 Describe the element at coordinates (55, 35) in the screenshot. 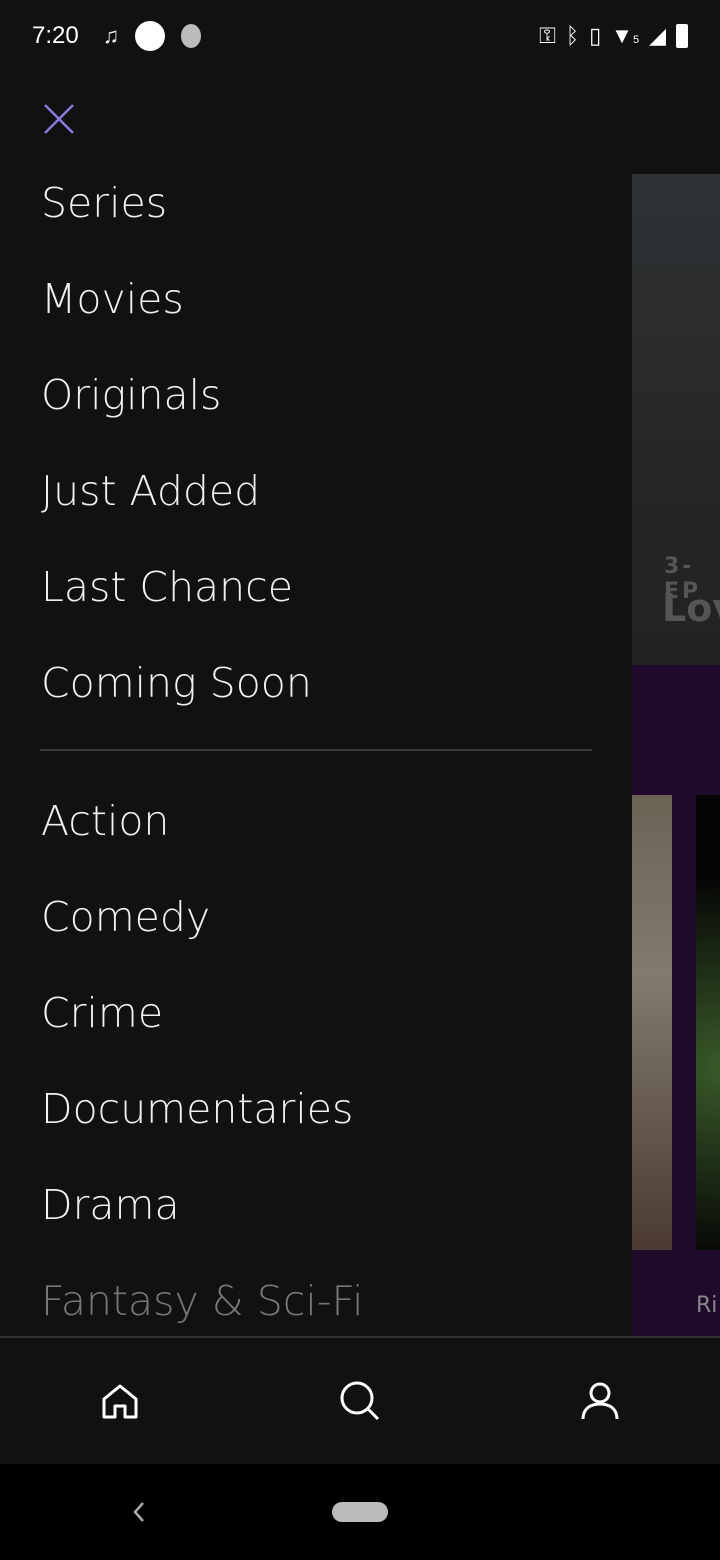

I see `clock: 7:20` at that location.